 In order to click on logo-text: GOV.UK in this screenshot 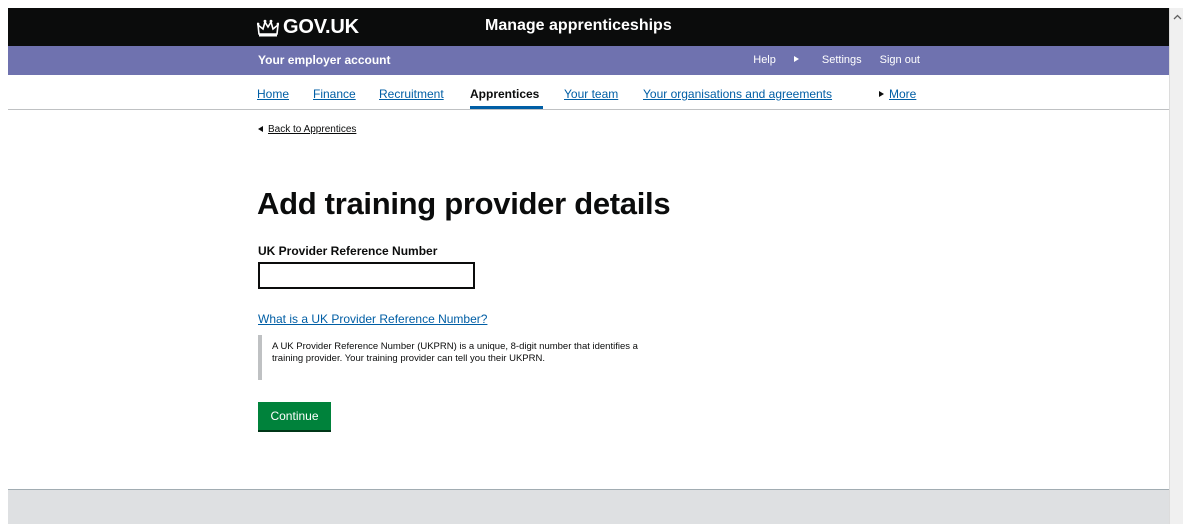, I will do `click(321, 27)`.